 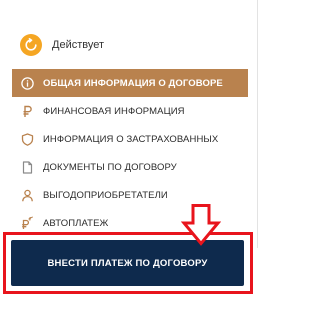 I want to click on menu-item-label: ВЫГОДОПРИОБРЕТАТЕЛИ, so click(x=105, y=195).